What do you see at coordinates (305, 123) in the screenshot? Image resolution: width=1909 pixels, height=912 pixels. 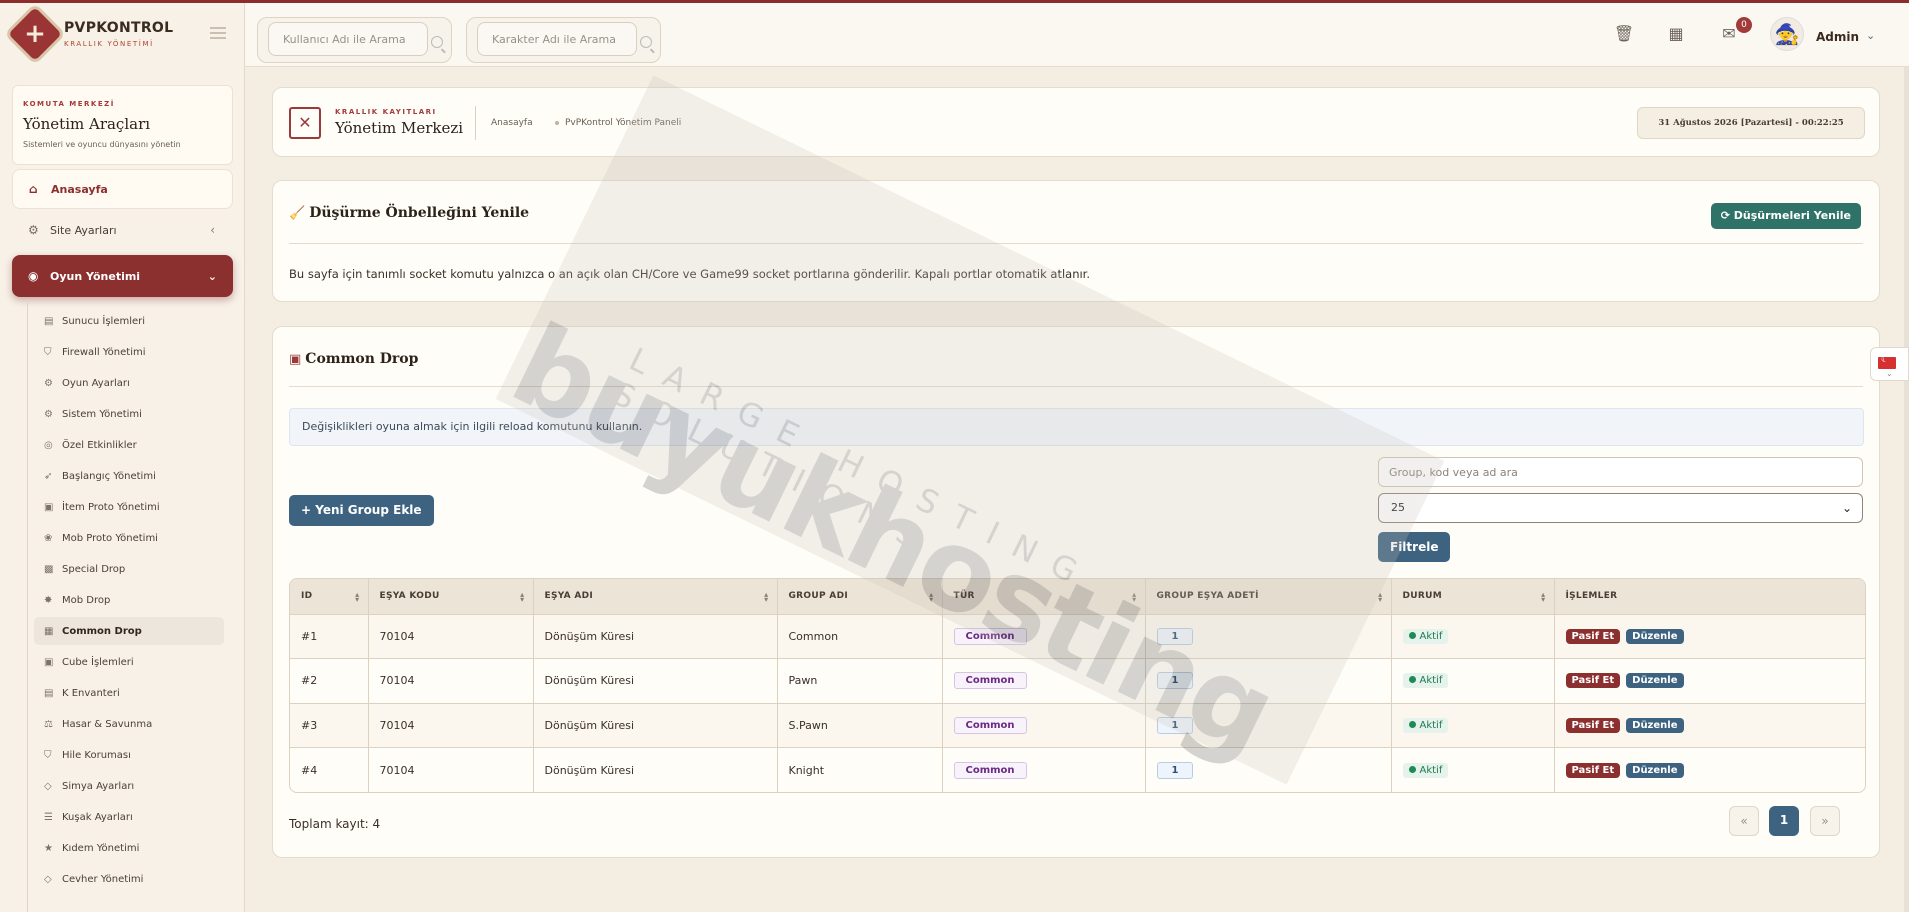 I see `close-icon: ✕` at bounding box center [305, 123].